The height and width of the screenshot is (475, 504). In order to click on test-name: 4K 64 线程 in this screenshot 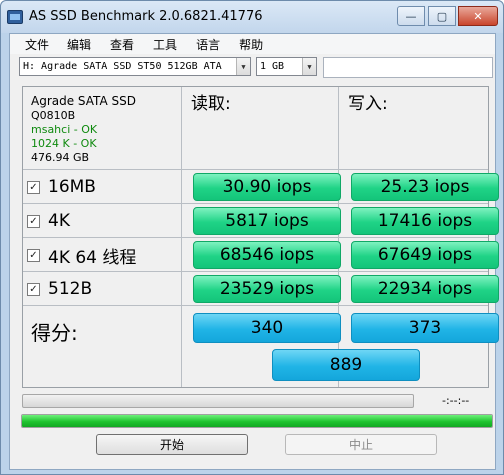, I will do `click(92, 257)`.